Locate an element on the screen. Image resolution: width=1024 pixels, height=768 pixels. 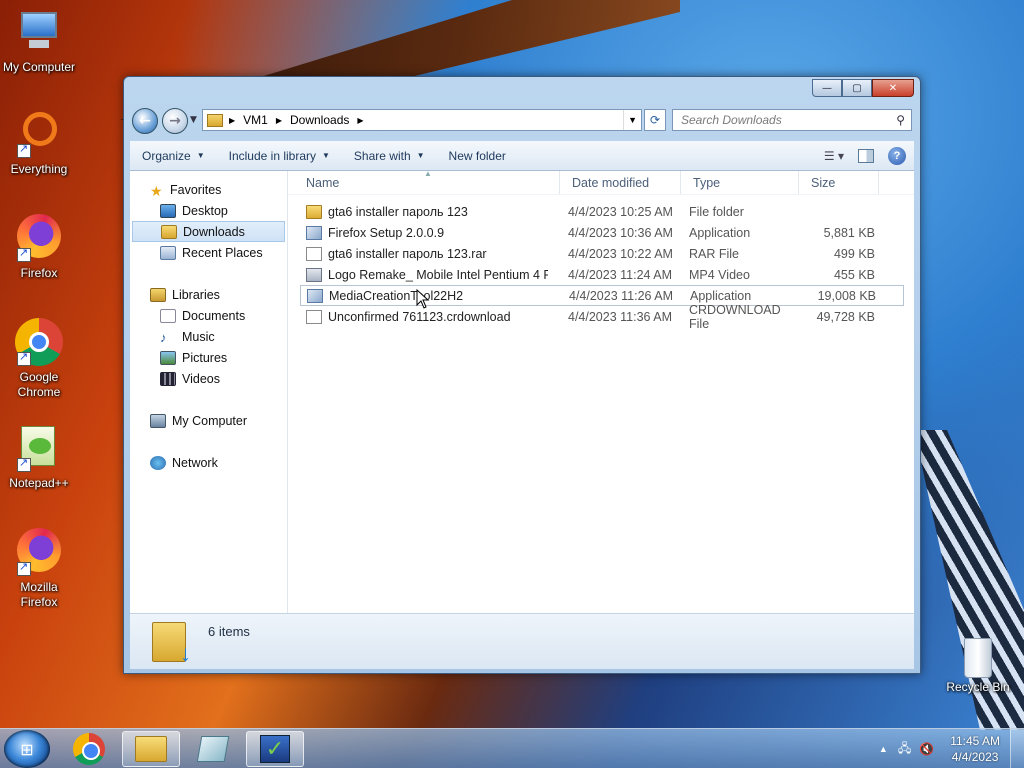
file-size: 49,728 KB is located at coordinates (845, 316).